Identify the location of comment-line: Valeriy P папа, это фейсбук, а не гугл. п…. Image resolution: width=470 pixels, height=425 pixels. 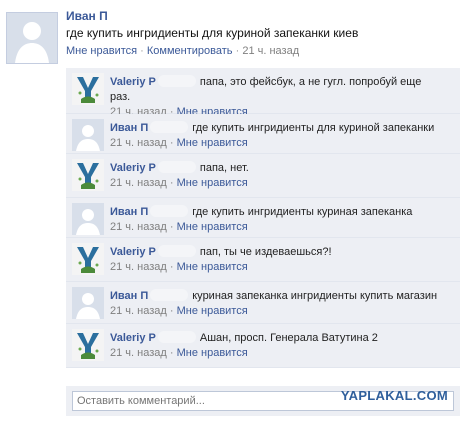
(281, 82).